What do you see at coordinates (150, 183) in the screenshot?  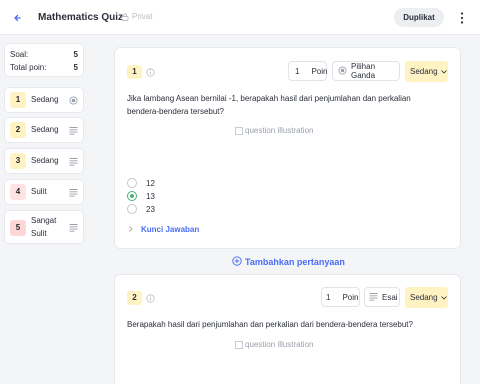 I see `option-label: 12` at bounding box center [150, 183].